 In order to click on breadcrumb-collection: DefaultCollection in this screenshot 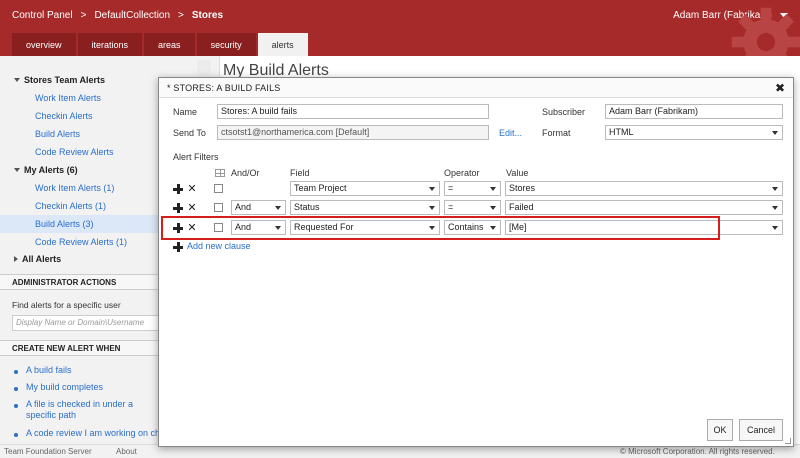, I will do `click(132, 15)`.